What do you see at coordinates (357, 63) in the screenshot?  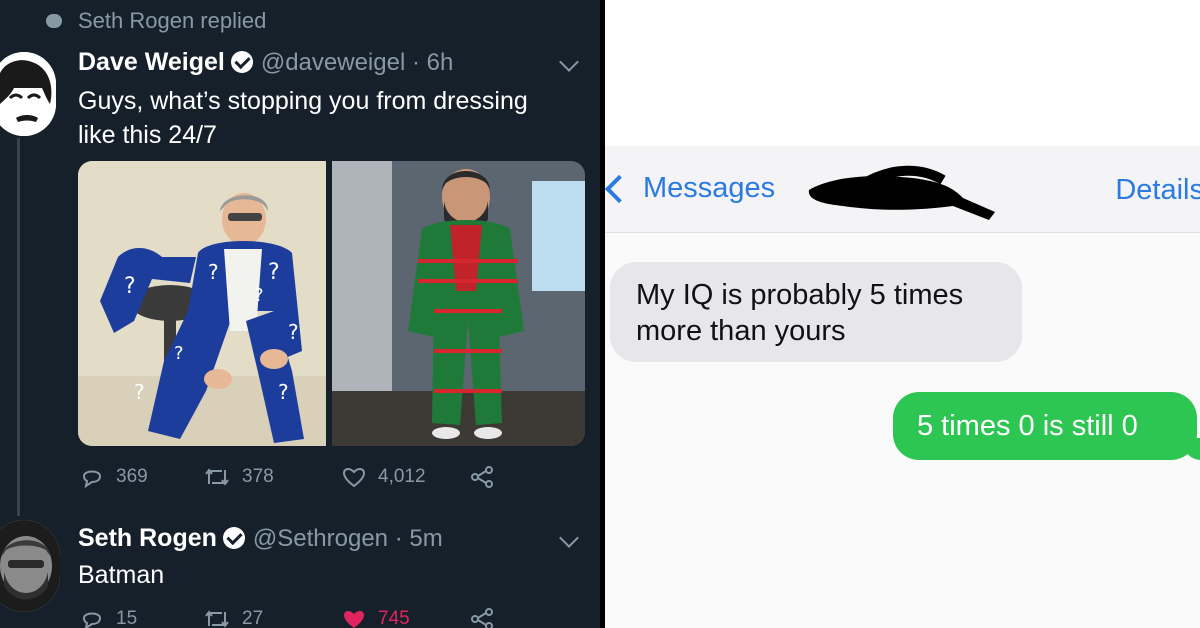 I see `tweet1-handle: @daveweigel · 6h` at bounding box center [357, 63].